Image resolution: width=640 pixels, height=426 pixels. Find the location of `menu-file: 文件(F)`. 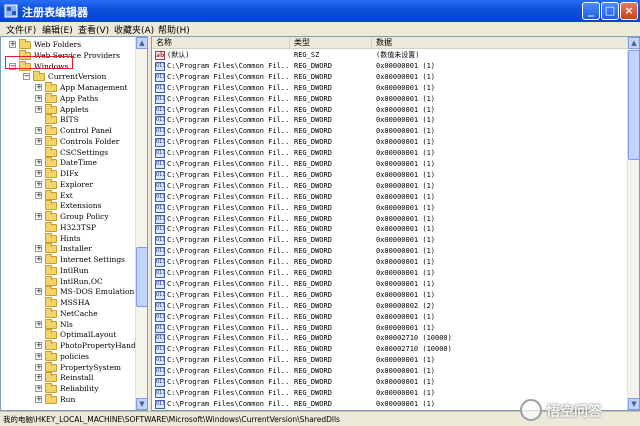

menu-file: 文件(F) is located at coordinates (21, 29).